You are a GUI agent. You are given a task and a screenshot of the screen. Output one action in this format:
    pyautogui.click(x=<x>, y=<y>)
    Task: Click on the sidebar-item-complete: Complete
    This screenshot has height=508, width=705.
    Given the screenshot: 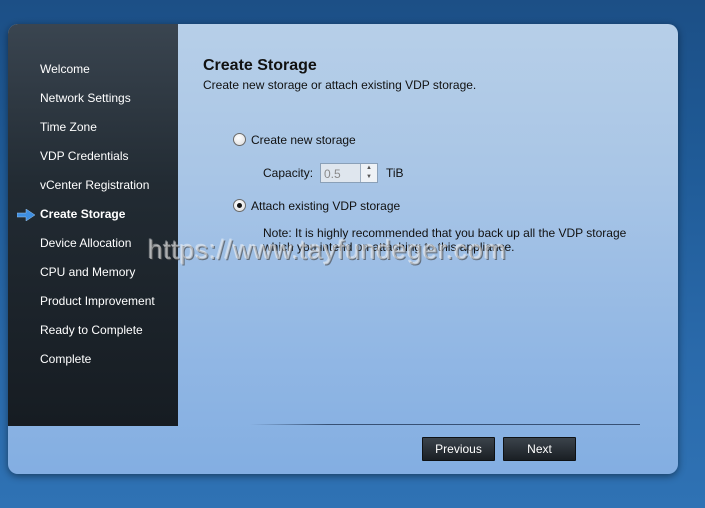 What is the action you would take?
    pyautogui.click(x=65, y=359)
    